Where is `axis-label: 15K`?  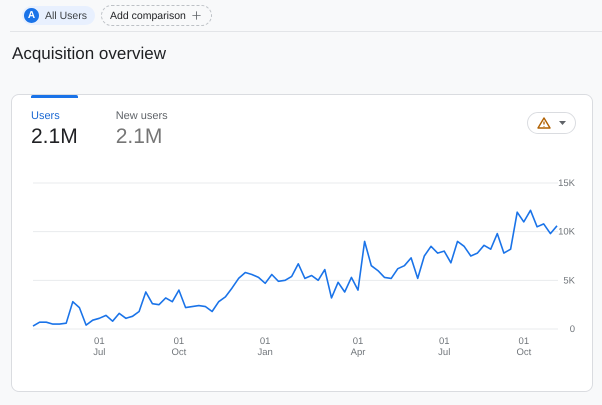
axis-label: 15K is located at coordinates (566, 183).